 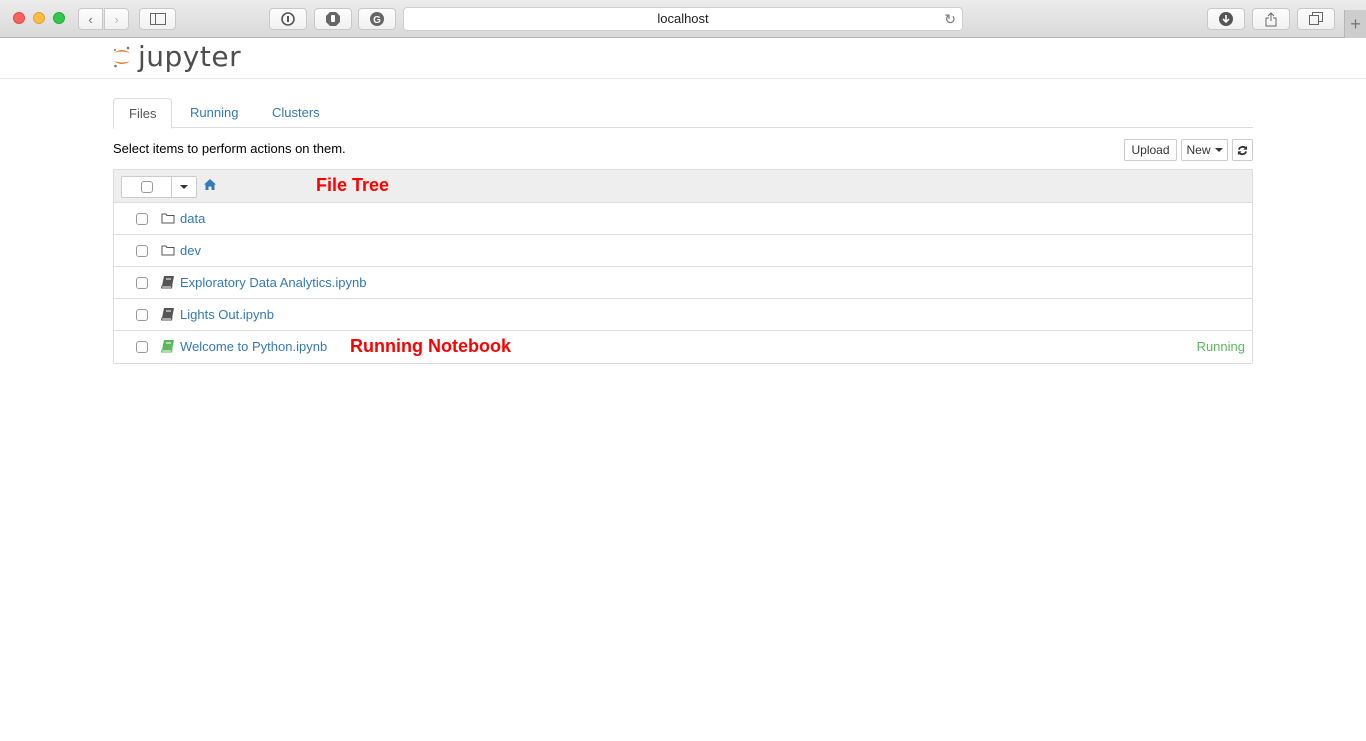 I want to click on tabs-overview-button, so click(x=1316, y=19).